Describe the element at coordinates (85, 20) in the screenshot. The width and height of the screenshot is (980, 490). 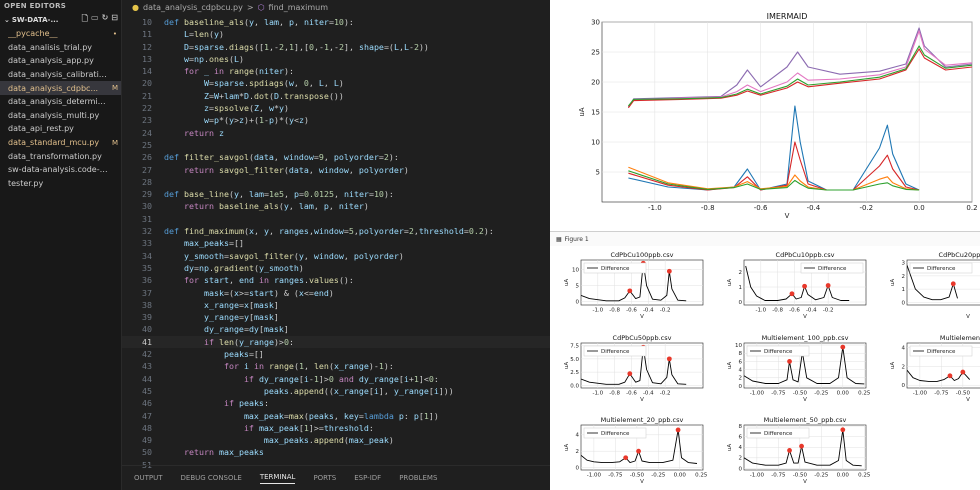
I see `new-file-icon: 🗋` at that location.